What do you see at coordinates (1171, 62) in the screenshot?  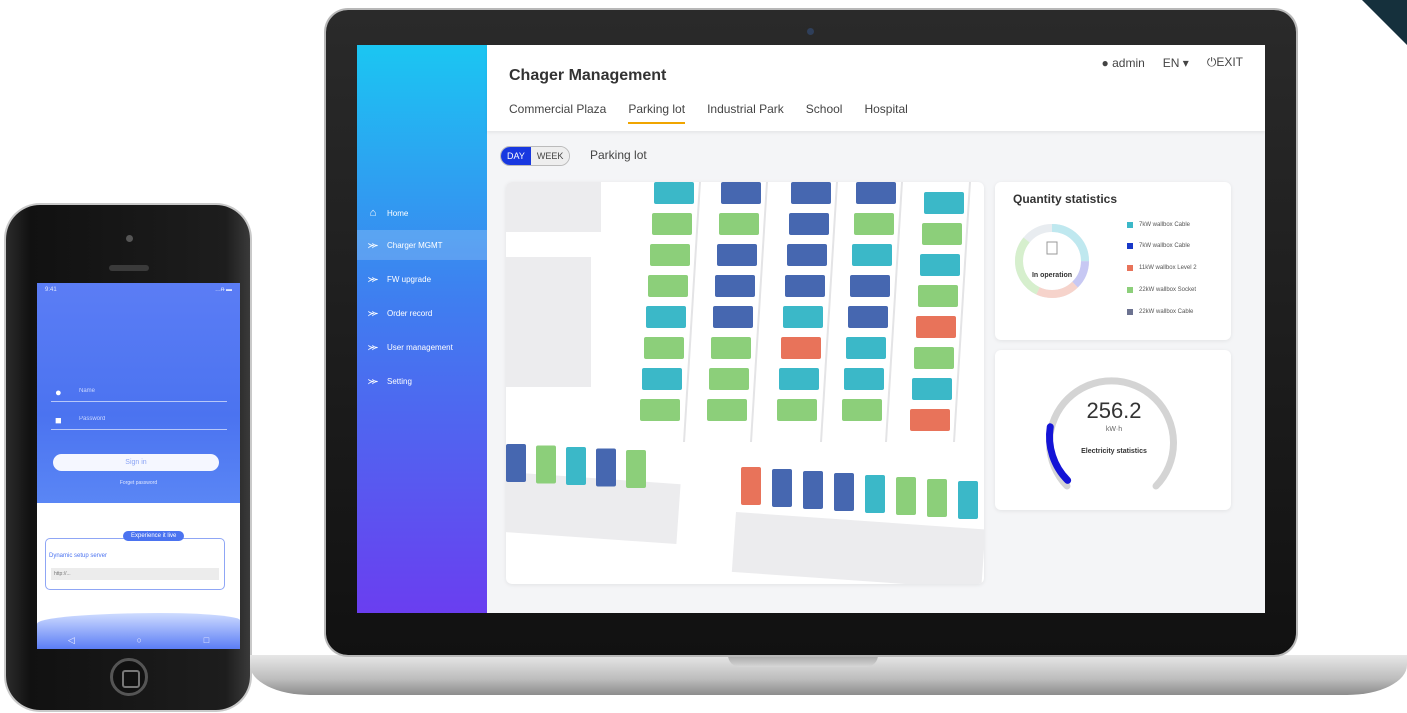 I see `language-label: EN` at bounding box center [1171, 62].